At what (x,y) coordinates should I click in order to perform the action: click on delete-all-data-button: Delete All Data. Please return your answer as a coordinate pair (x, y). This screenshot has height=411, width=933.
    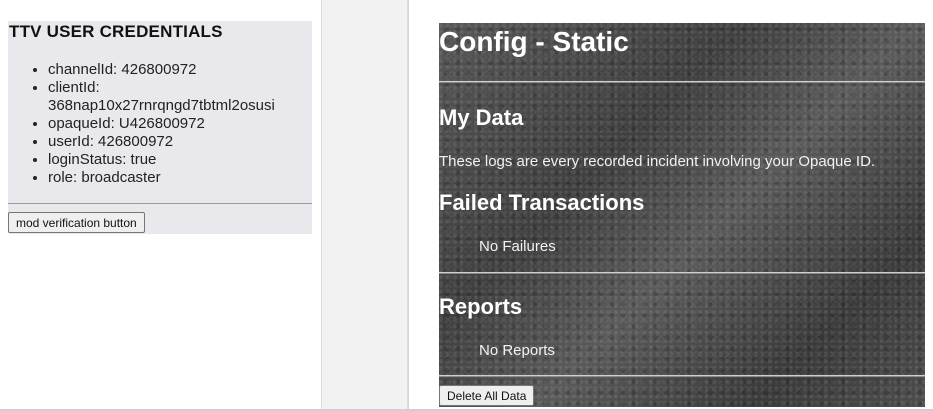
    Looking at the image, I should click on (487, 395).